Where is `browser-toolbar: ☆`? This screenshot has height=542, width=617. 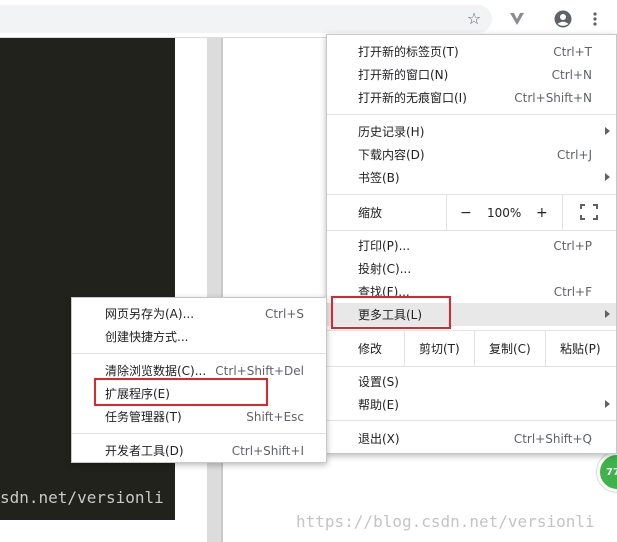
browser-toolbar: ☆ is located at coordinates (308, 19).